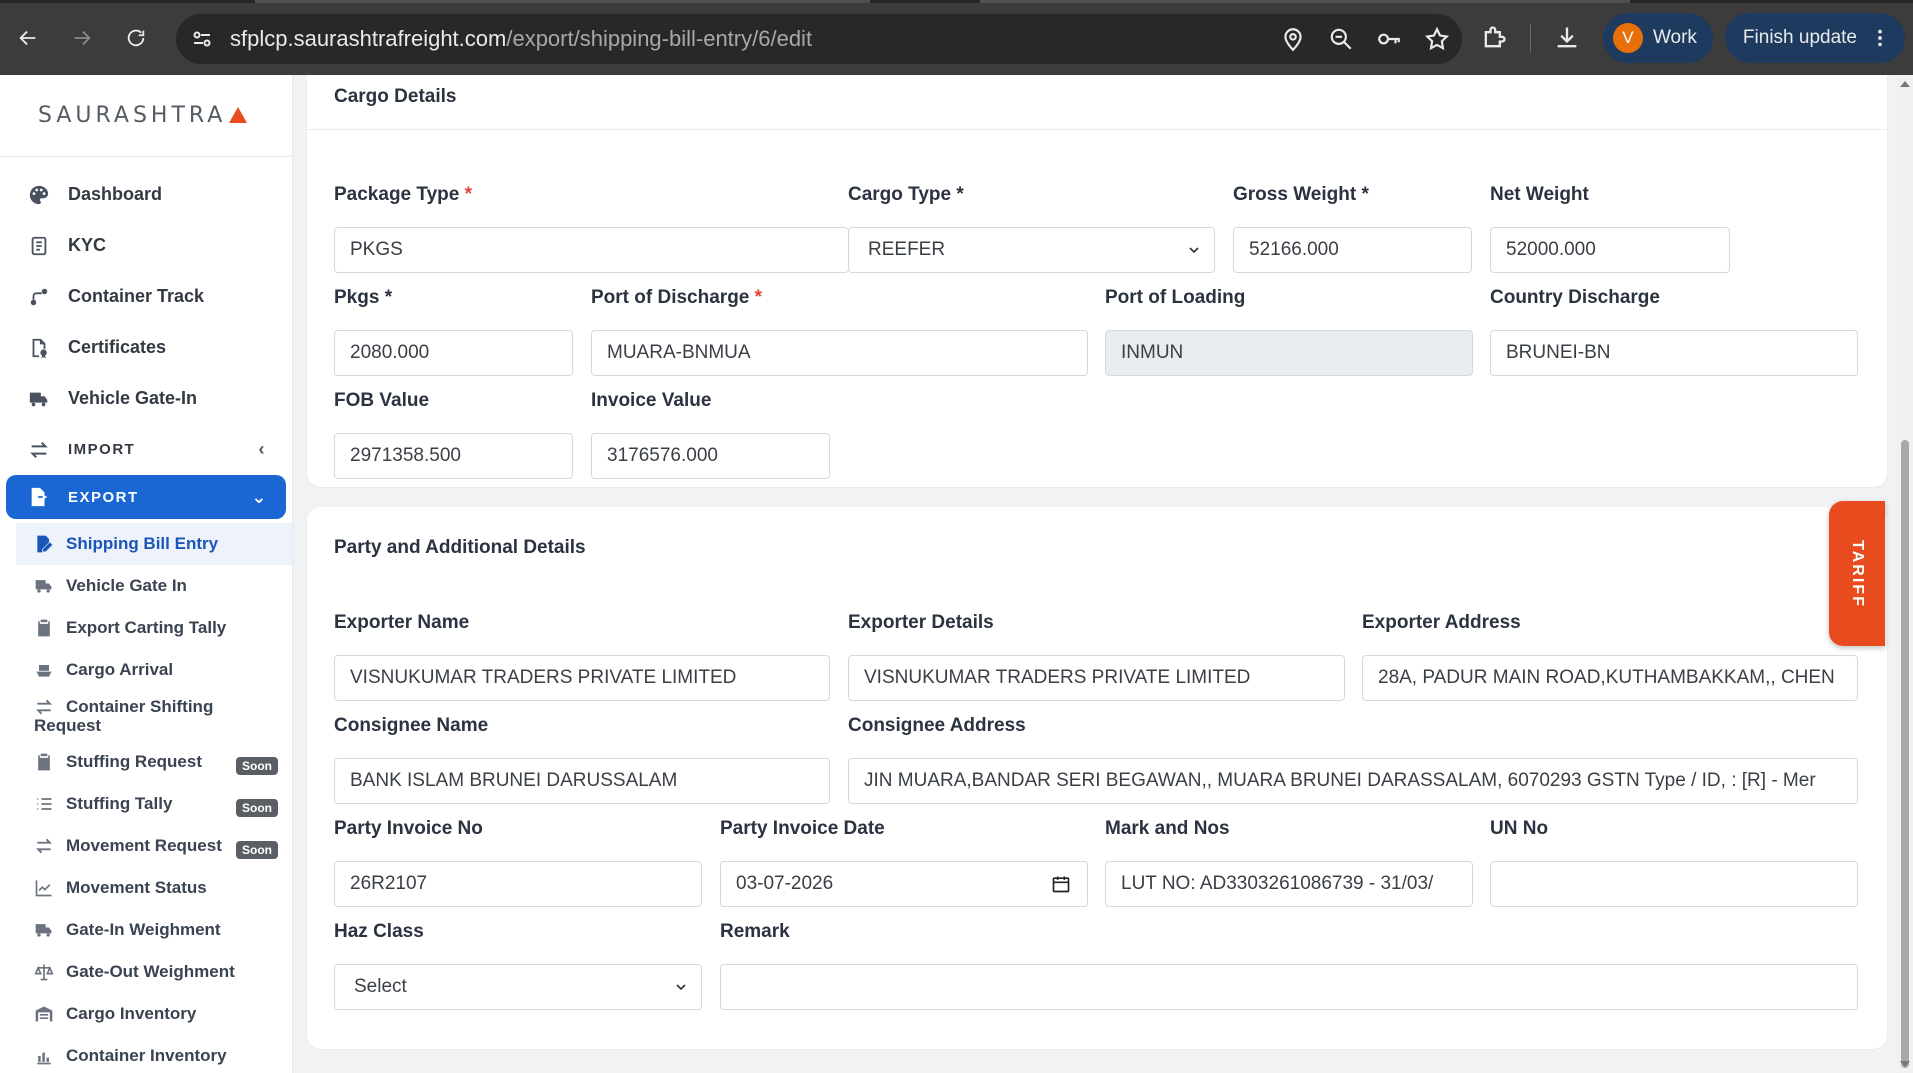 The width and height of the screenshot is (1913, 1073). What do you see at coordinates (1097, 129) in the screenshot?
I see `divider` at bounding box center [1097, 129].